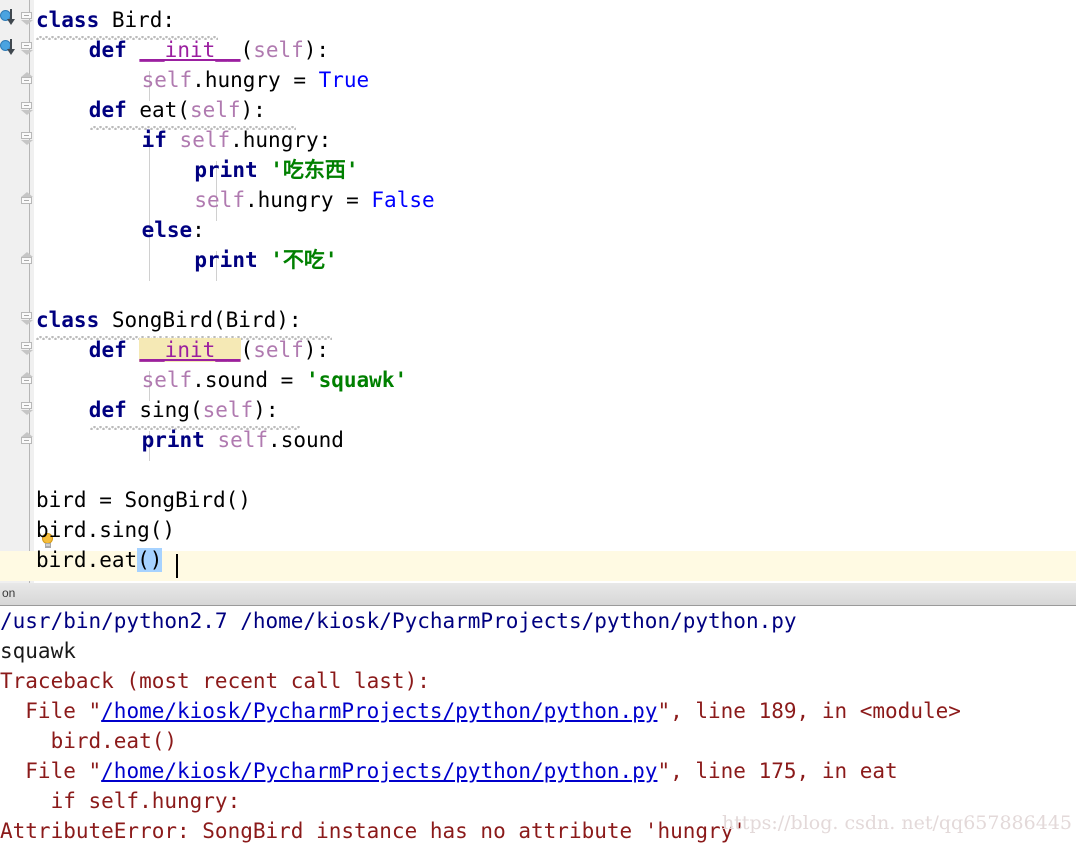  I want to click on console-text: Traceback (most recent call last):, so click(215, 681).